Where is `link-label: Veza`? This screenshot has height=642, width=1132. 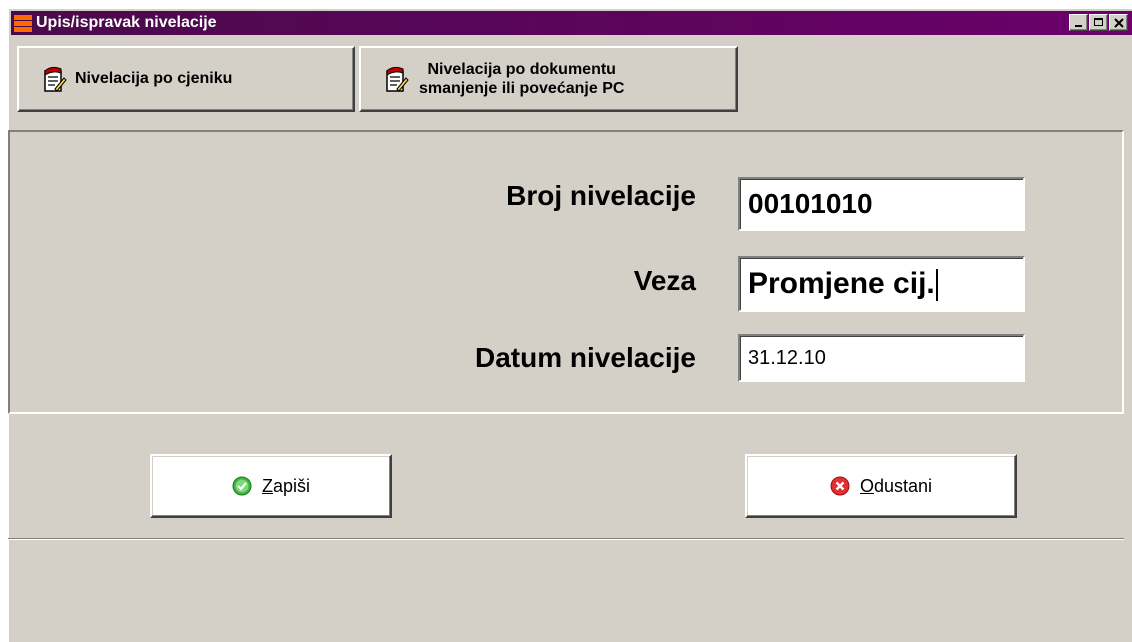
link-label: Veza is located at coordinates (664, 280).